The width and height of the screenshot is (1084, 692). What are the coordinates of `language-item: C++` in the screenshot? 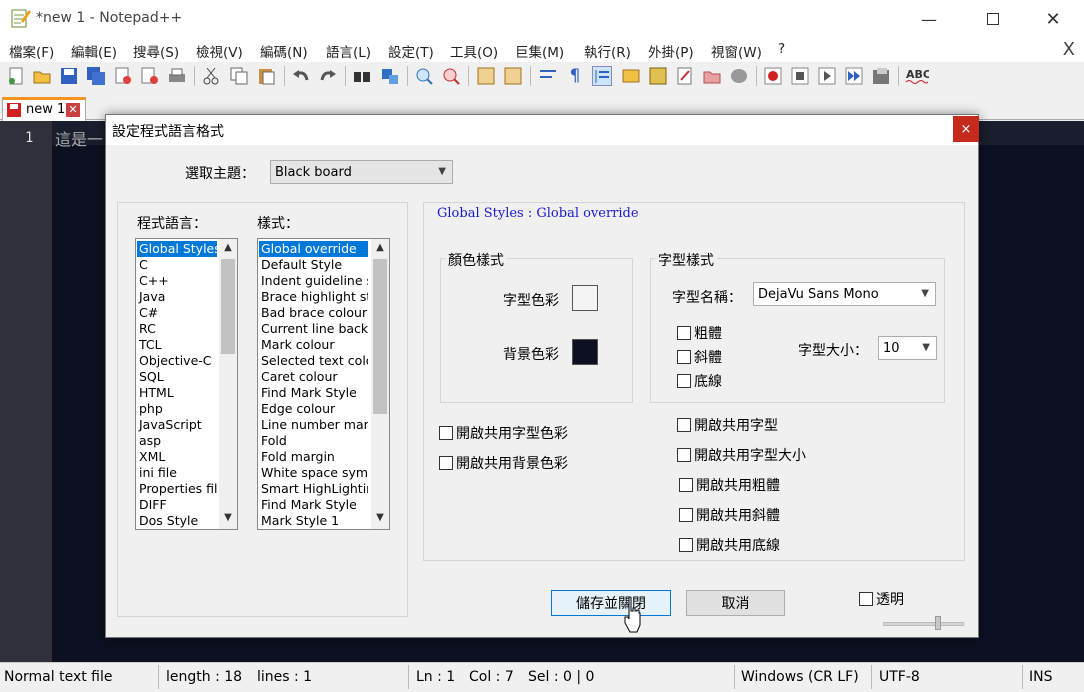 It's located at (177, 281).